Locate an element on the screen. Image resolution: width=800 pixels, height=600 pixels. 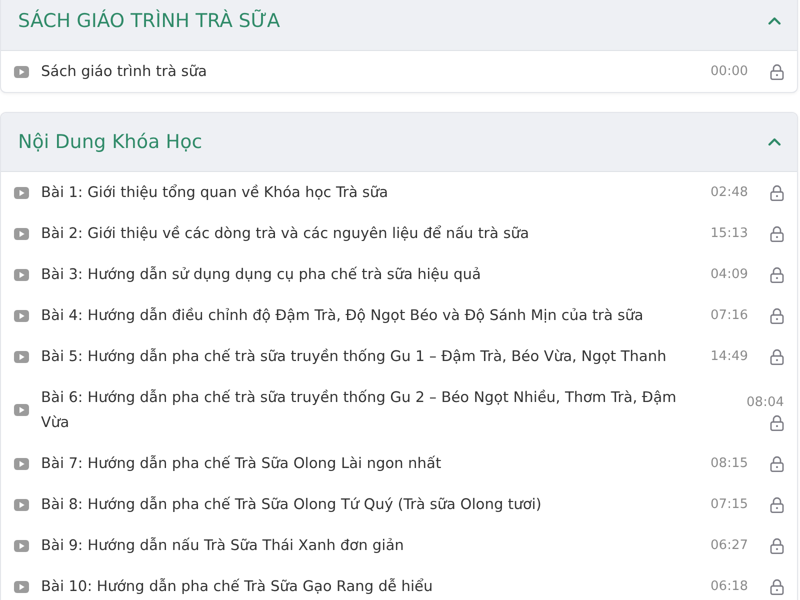
lesson-title: Bài 10: Hướng dẫn pha chế Trà Sữa Gạo Rang dễ hiểu is located at coordinates (370, 586).